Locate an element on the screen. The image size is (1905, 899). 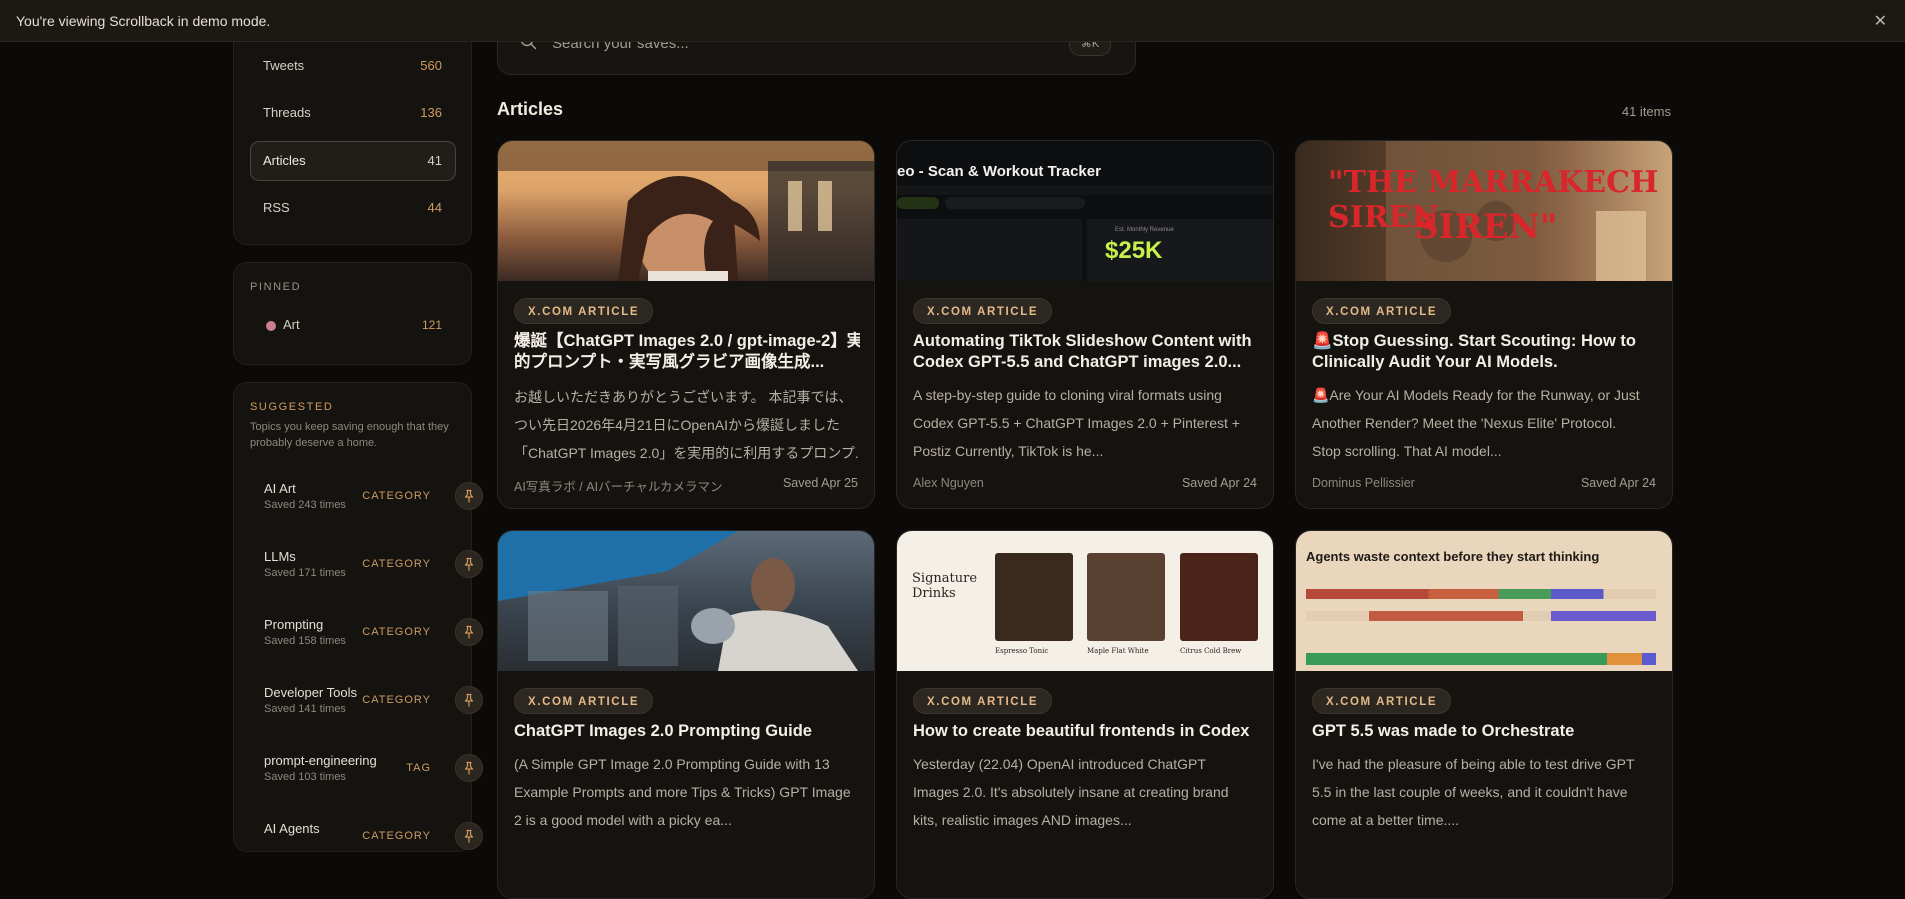
pinned-item-art: Art 121 is located at coordinates (353, 326).